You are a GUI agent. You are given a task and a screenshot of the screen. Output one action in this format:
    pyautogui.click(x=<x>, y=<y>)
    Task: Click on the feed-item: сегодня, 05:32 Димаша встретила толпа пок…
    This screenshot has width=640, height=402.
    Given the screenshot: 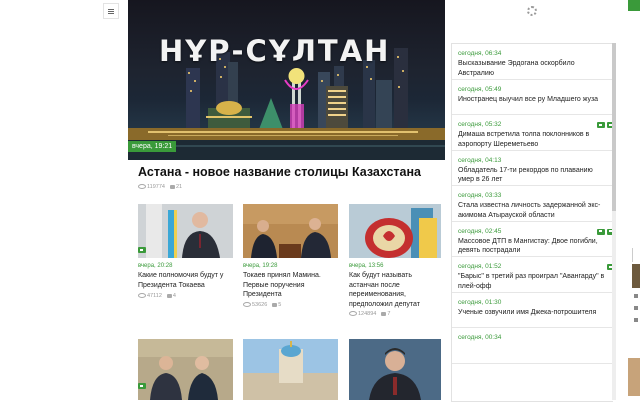 What is the action you would take?
    pyautogui.click(x=532, y=133)
    